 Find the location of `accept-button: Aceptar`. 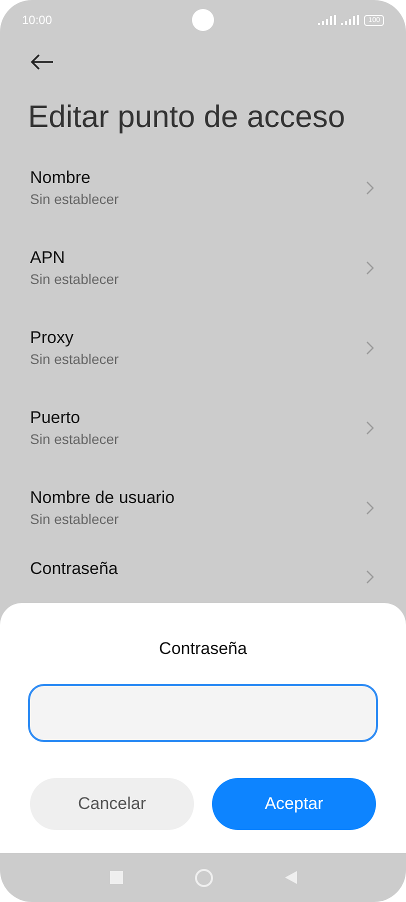

accept-button: Aceptar is located at coordinates (294, 804).